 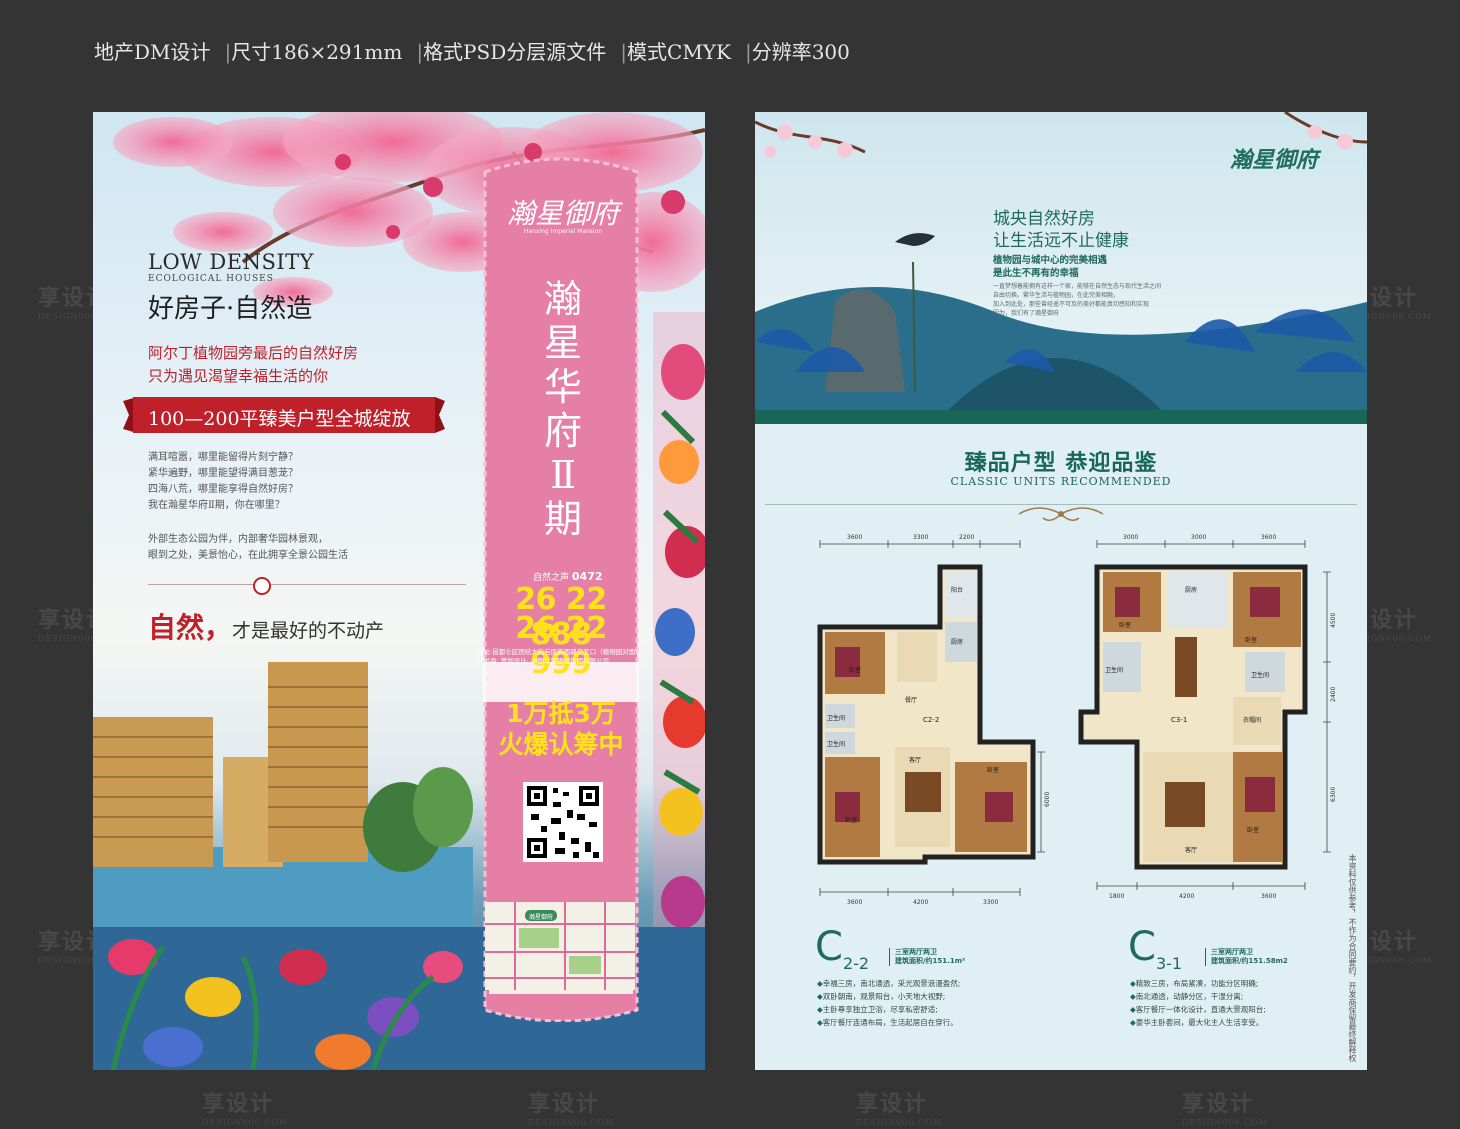 What do you see at coordinates (1169, 963) in the screenshot?
I see `unit-code-sub: 3-1` at bounding box center [1169, 963].